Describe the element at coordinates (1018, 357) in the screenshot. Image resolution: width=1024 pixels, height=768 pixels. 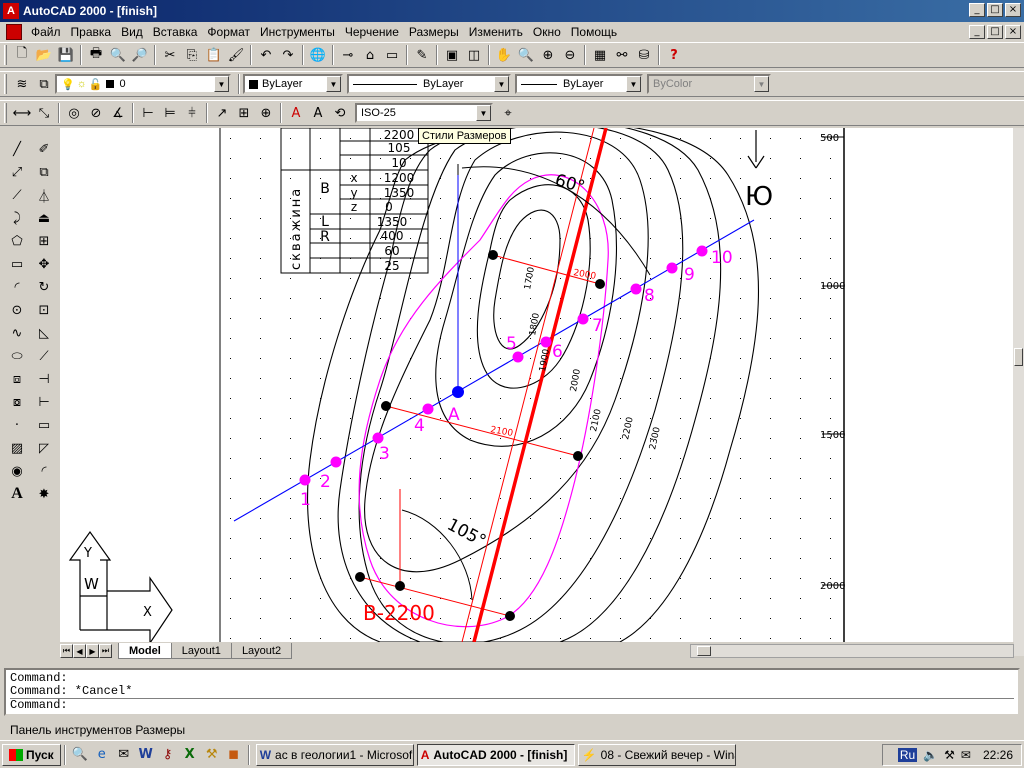
I see `scroll-thumb` at that location.